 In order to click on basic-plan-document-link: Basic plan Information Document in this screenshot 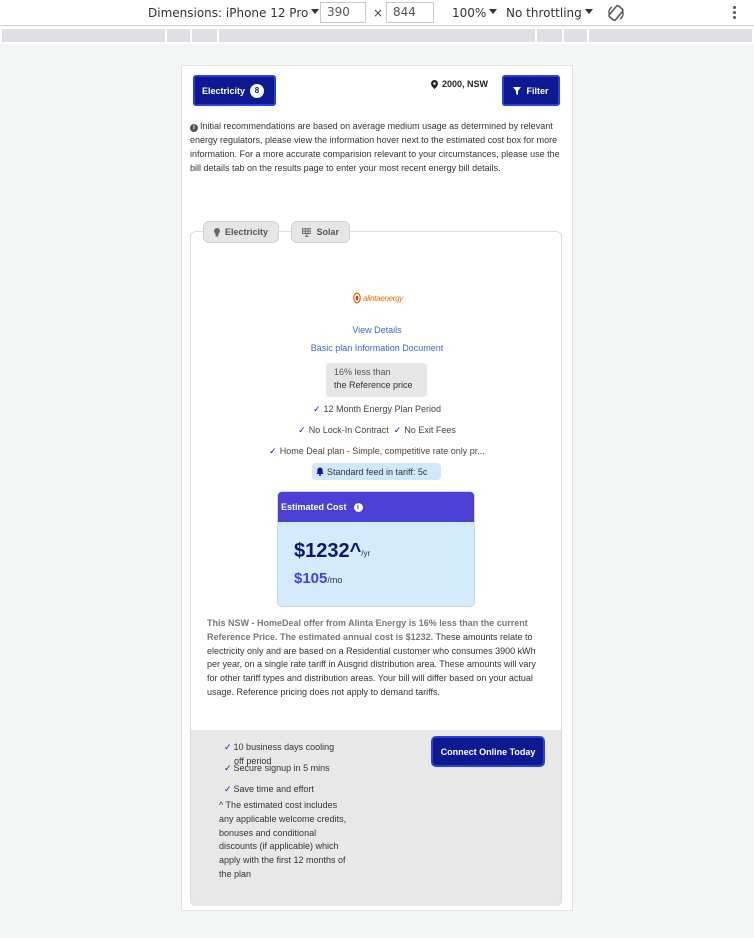, I will do `click(377, 348)`.